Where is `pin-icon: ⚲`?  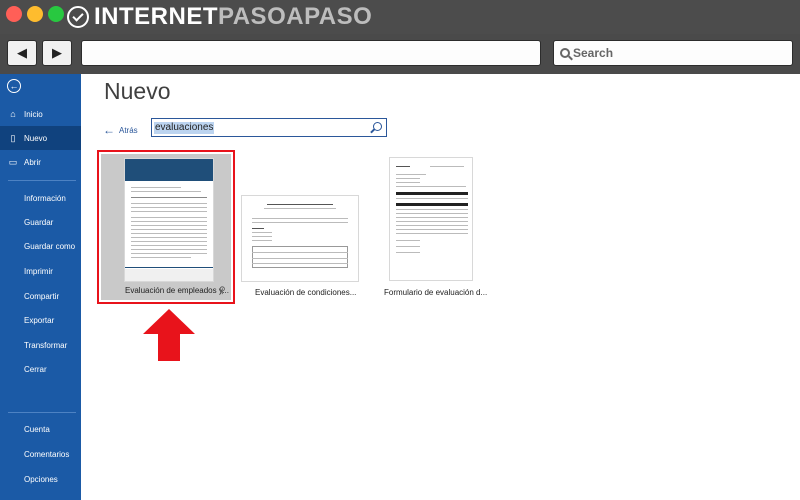
pin-icon: ⚲ is located at coordinates (222, 290).